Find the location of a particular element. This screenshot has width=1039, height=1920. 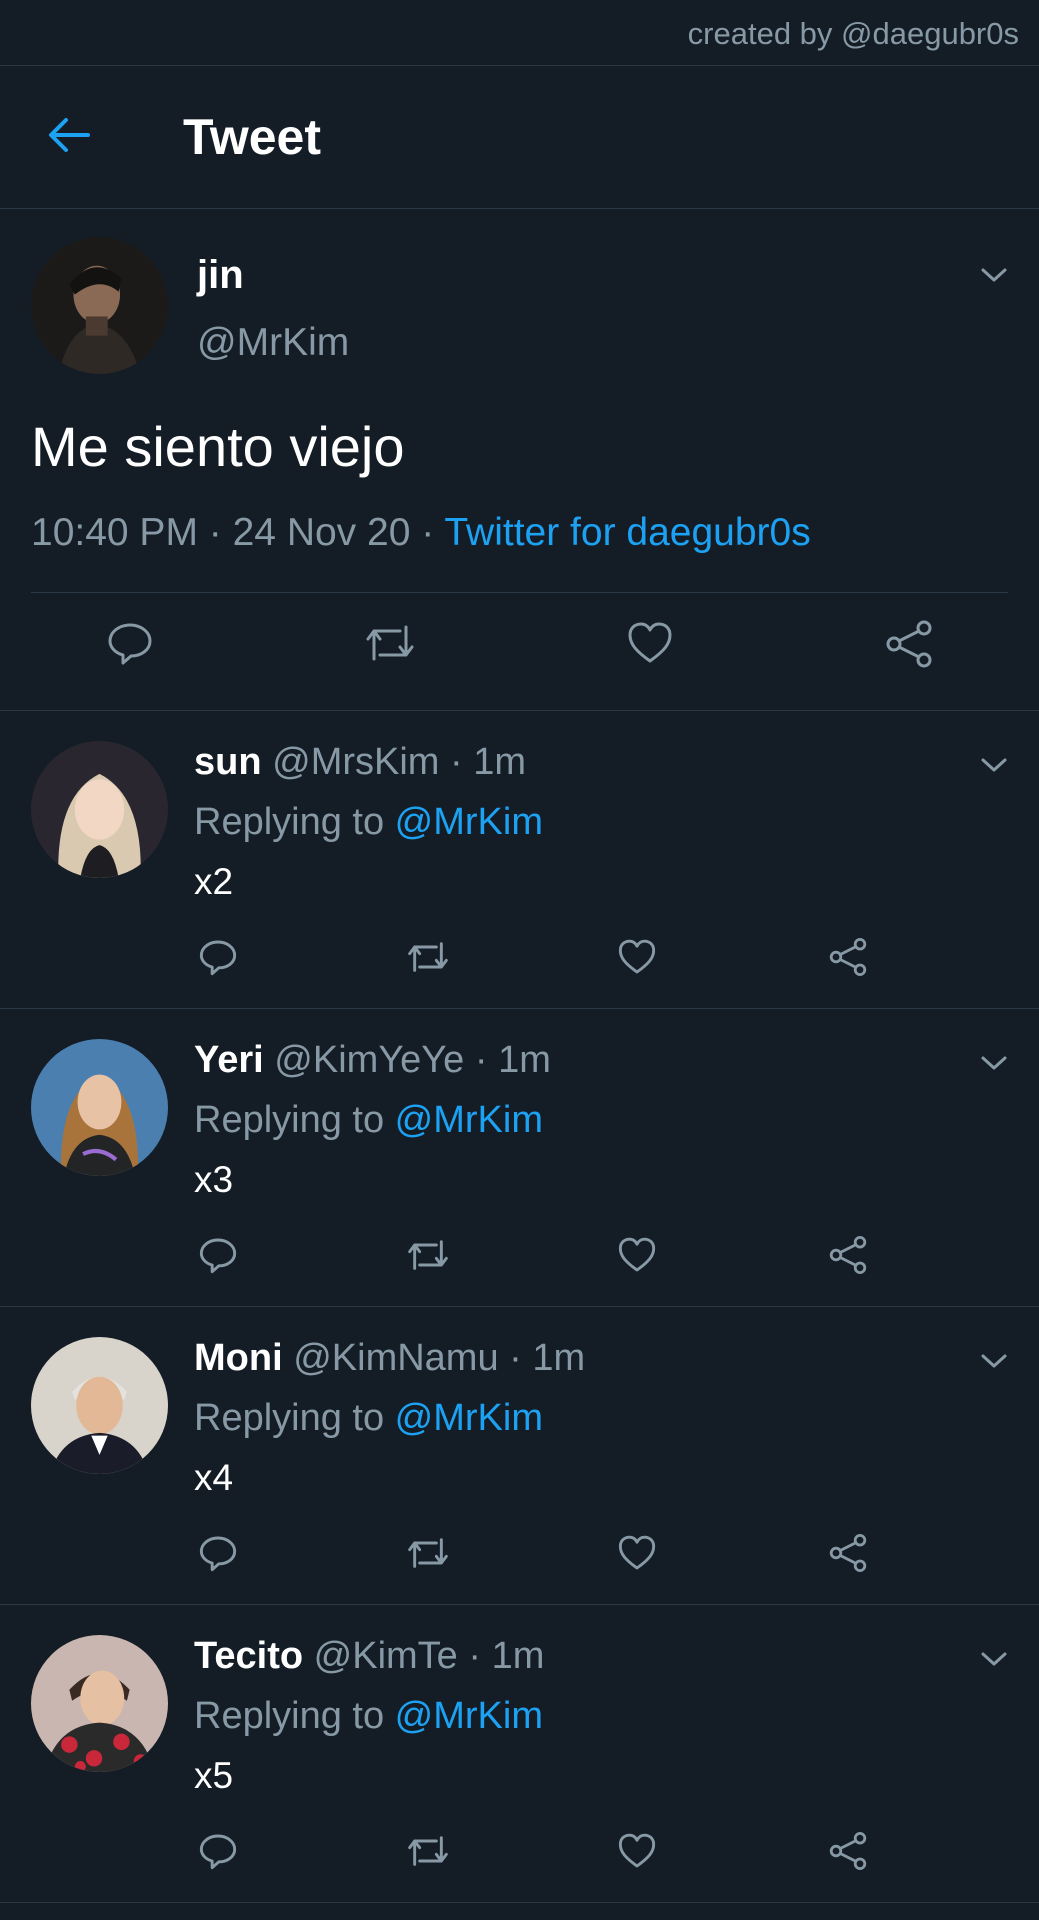

reply-author-handle: @KimNamu is located at coordinates (395, 1358).